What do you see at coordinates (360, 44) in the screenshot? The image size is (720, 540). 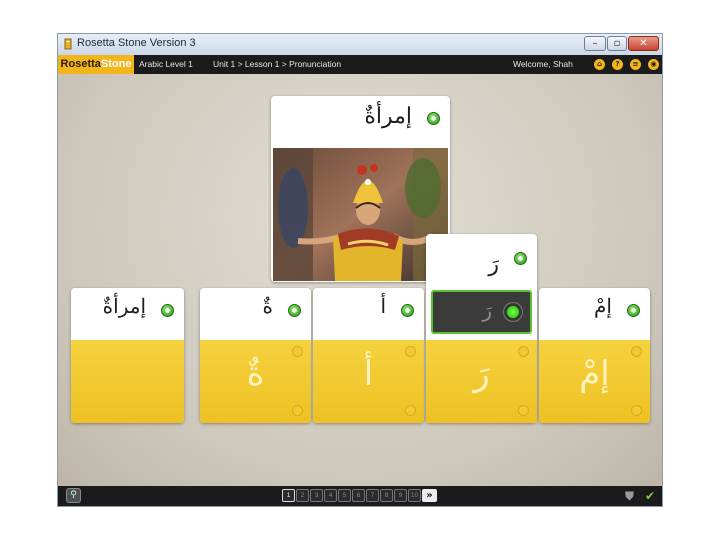 I see `title-bar: Rosetta Stone Version 3 – ▫ ✕` at bounding box center [360, 44].